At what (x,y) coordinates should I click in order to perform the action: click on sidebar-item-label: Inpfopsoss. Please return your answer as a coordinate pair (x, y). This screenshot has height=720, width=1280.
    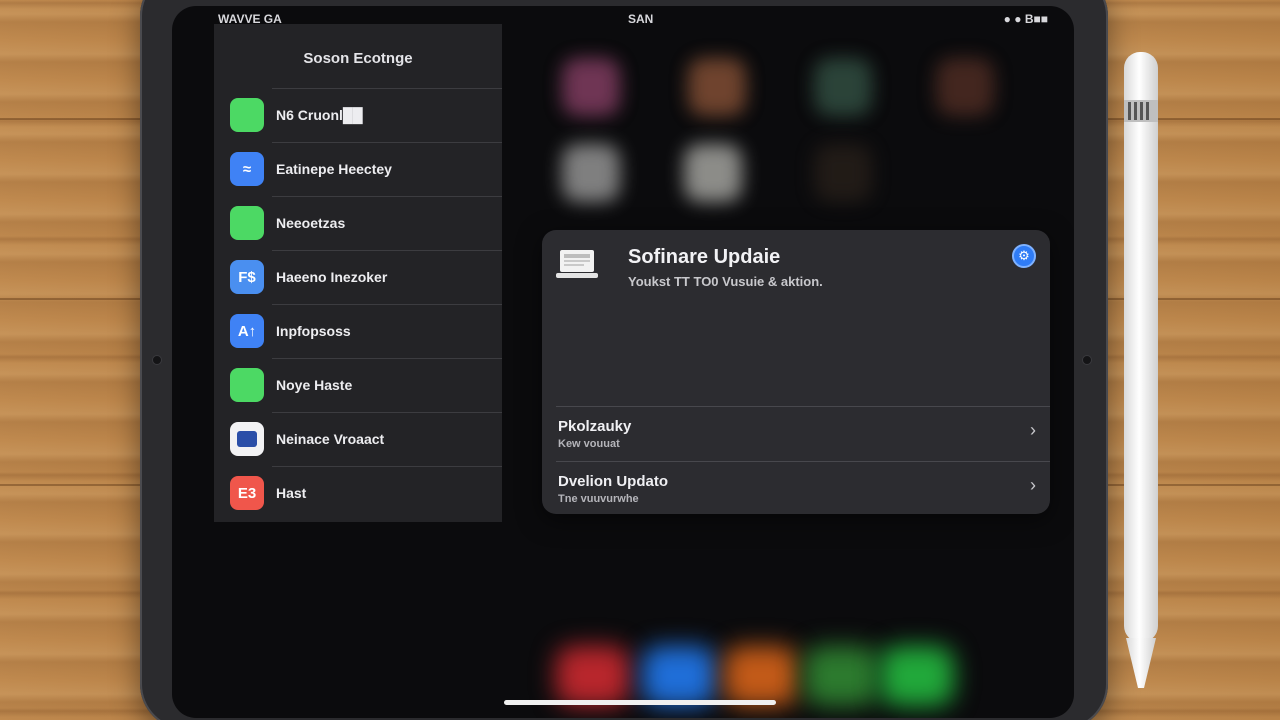
    Looking at the image, I should click on (313, 331).